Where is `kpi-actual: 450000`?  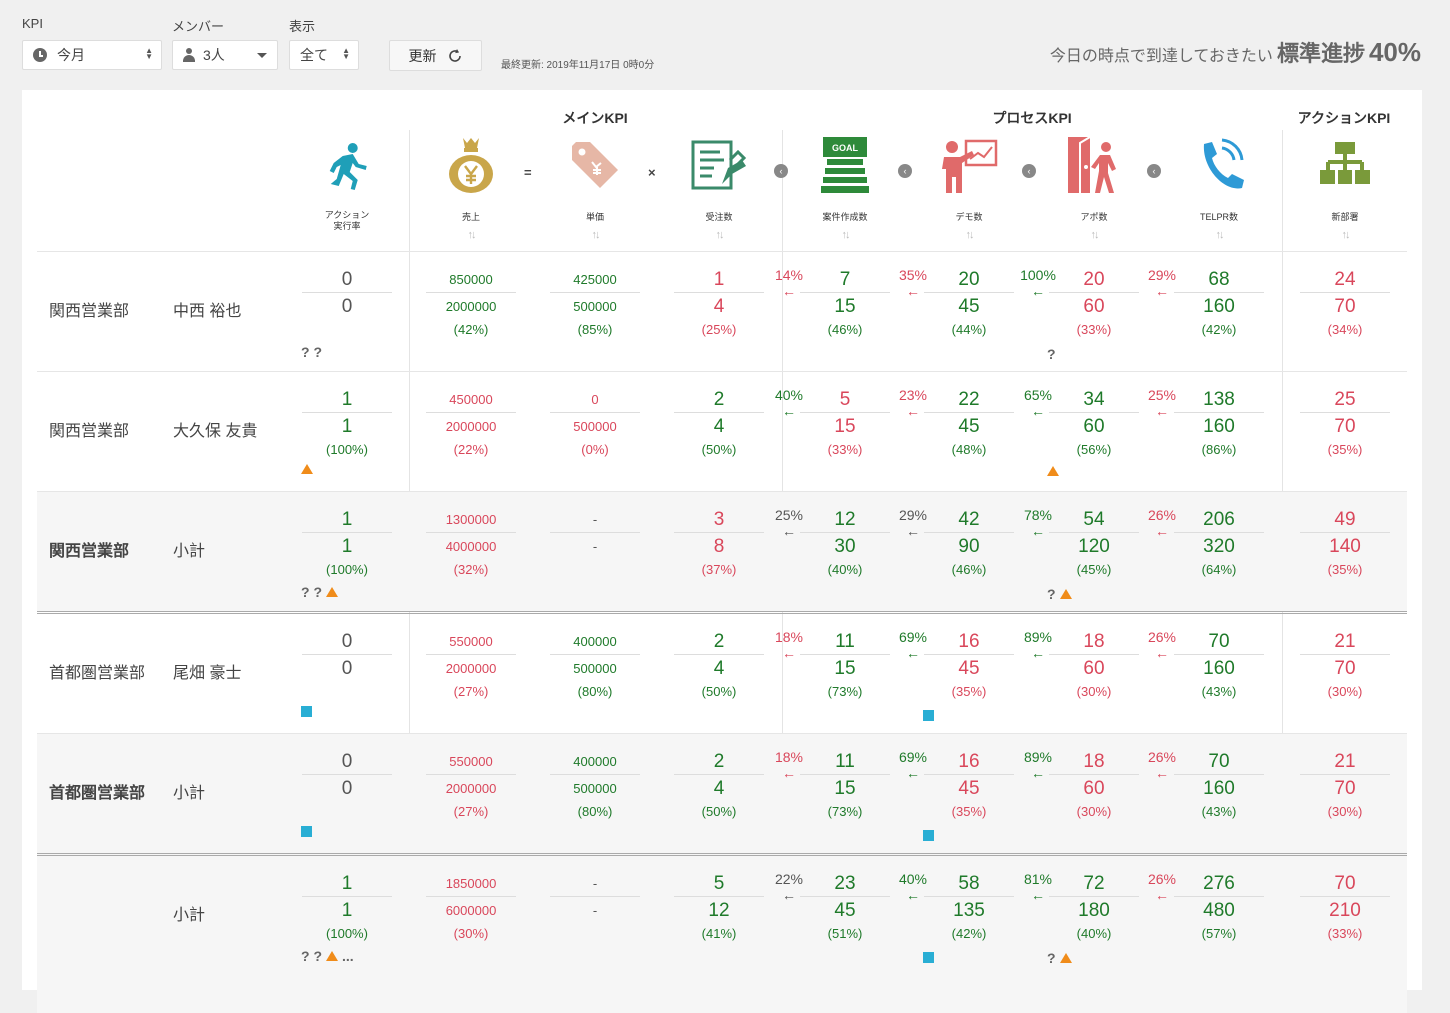 kpi-actual: 450000 is located at coordinates (471, 399).